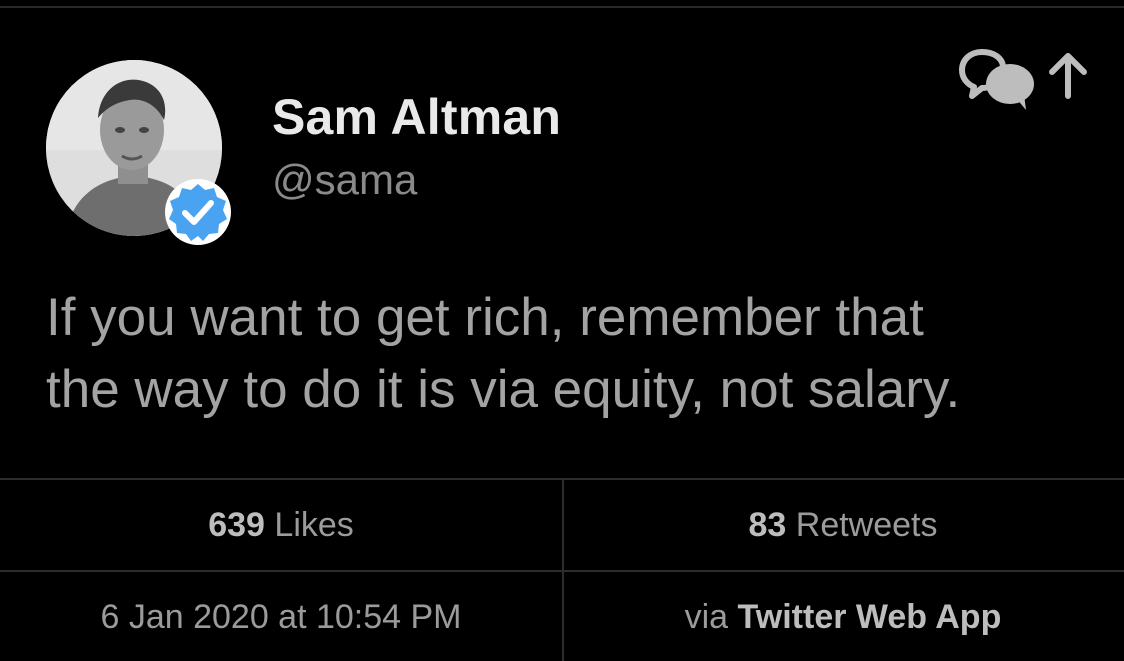  Describe the element at coordinates (416, 117) in the screenshot. I see `author-name: Sam Altman` at that location.